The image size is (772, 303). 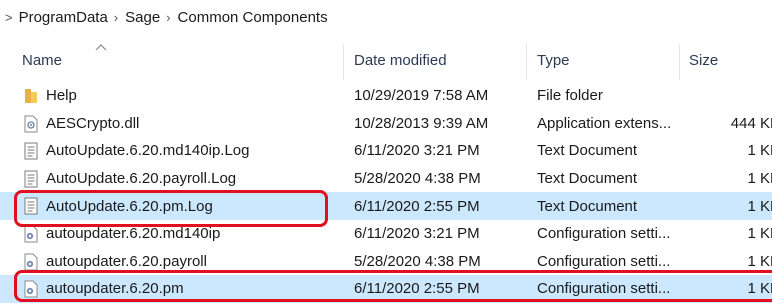 What do you see at coordinates (716, 96) in the screenshot?
I see `file-size` at bounding box center [716, 96].